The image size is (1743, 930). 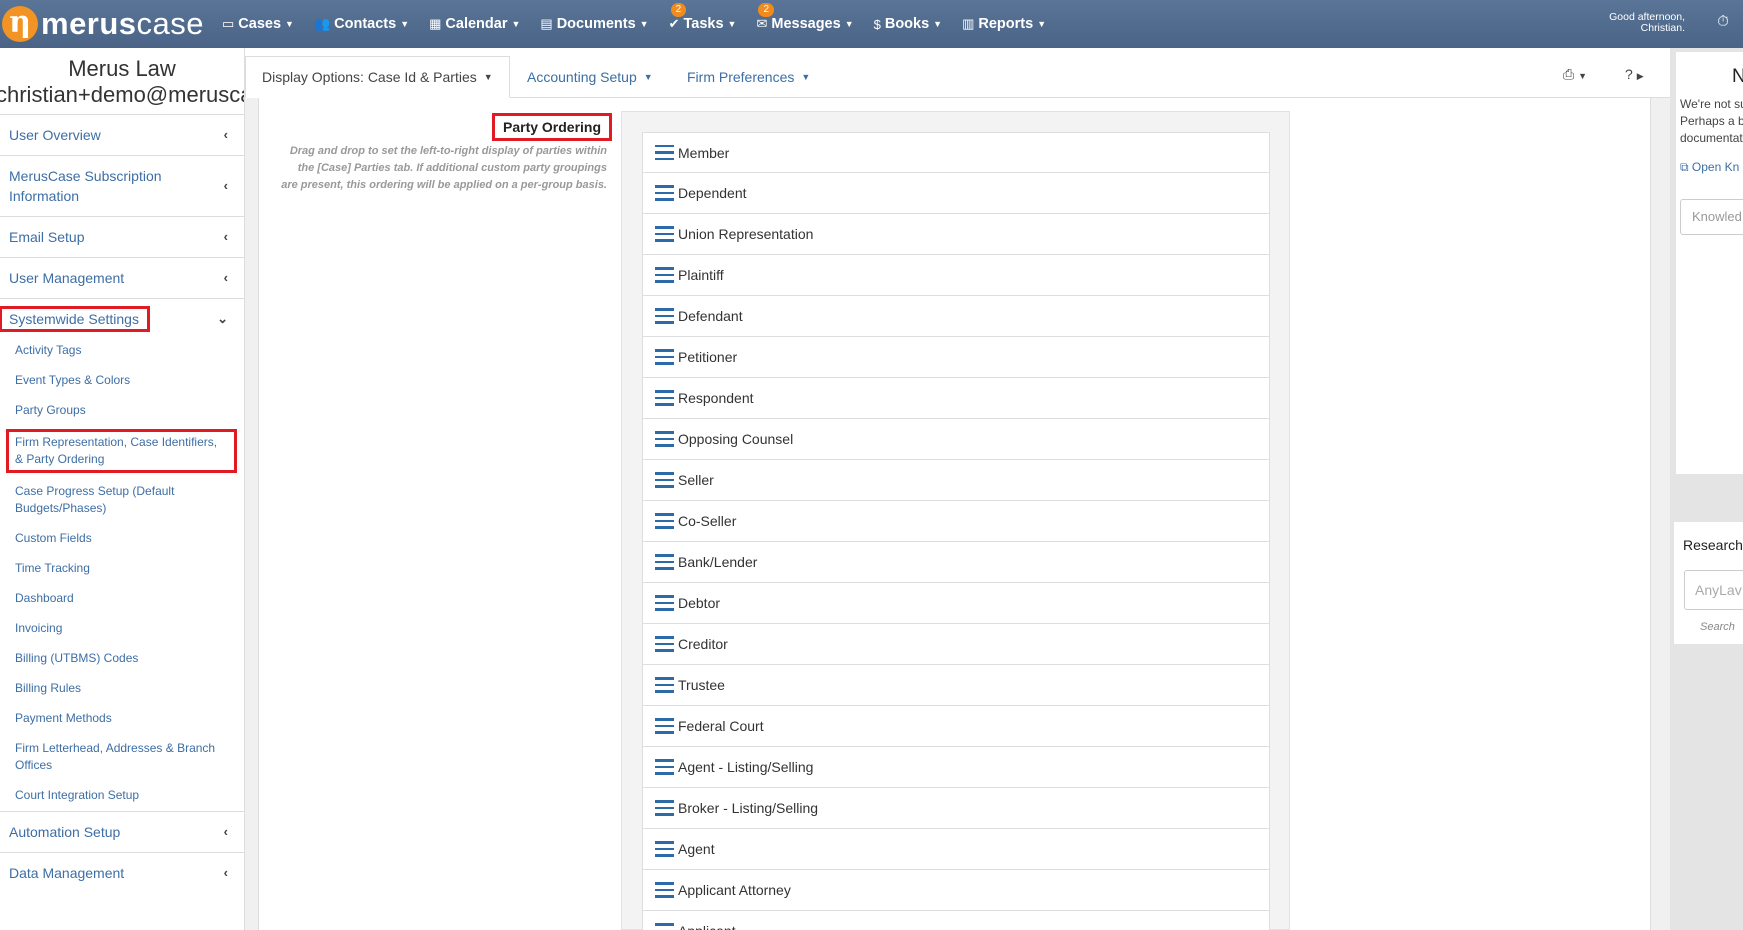 What do you see at coordinates (122, 658) in the screenshot?
I see `sidebar-sub-billing-codes: Billing (UTBMS) Codes` at bounding box center [122, 658].